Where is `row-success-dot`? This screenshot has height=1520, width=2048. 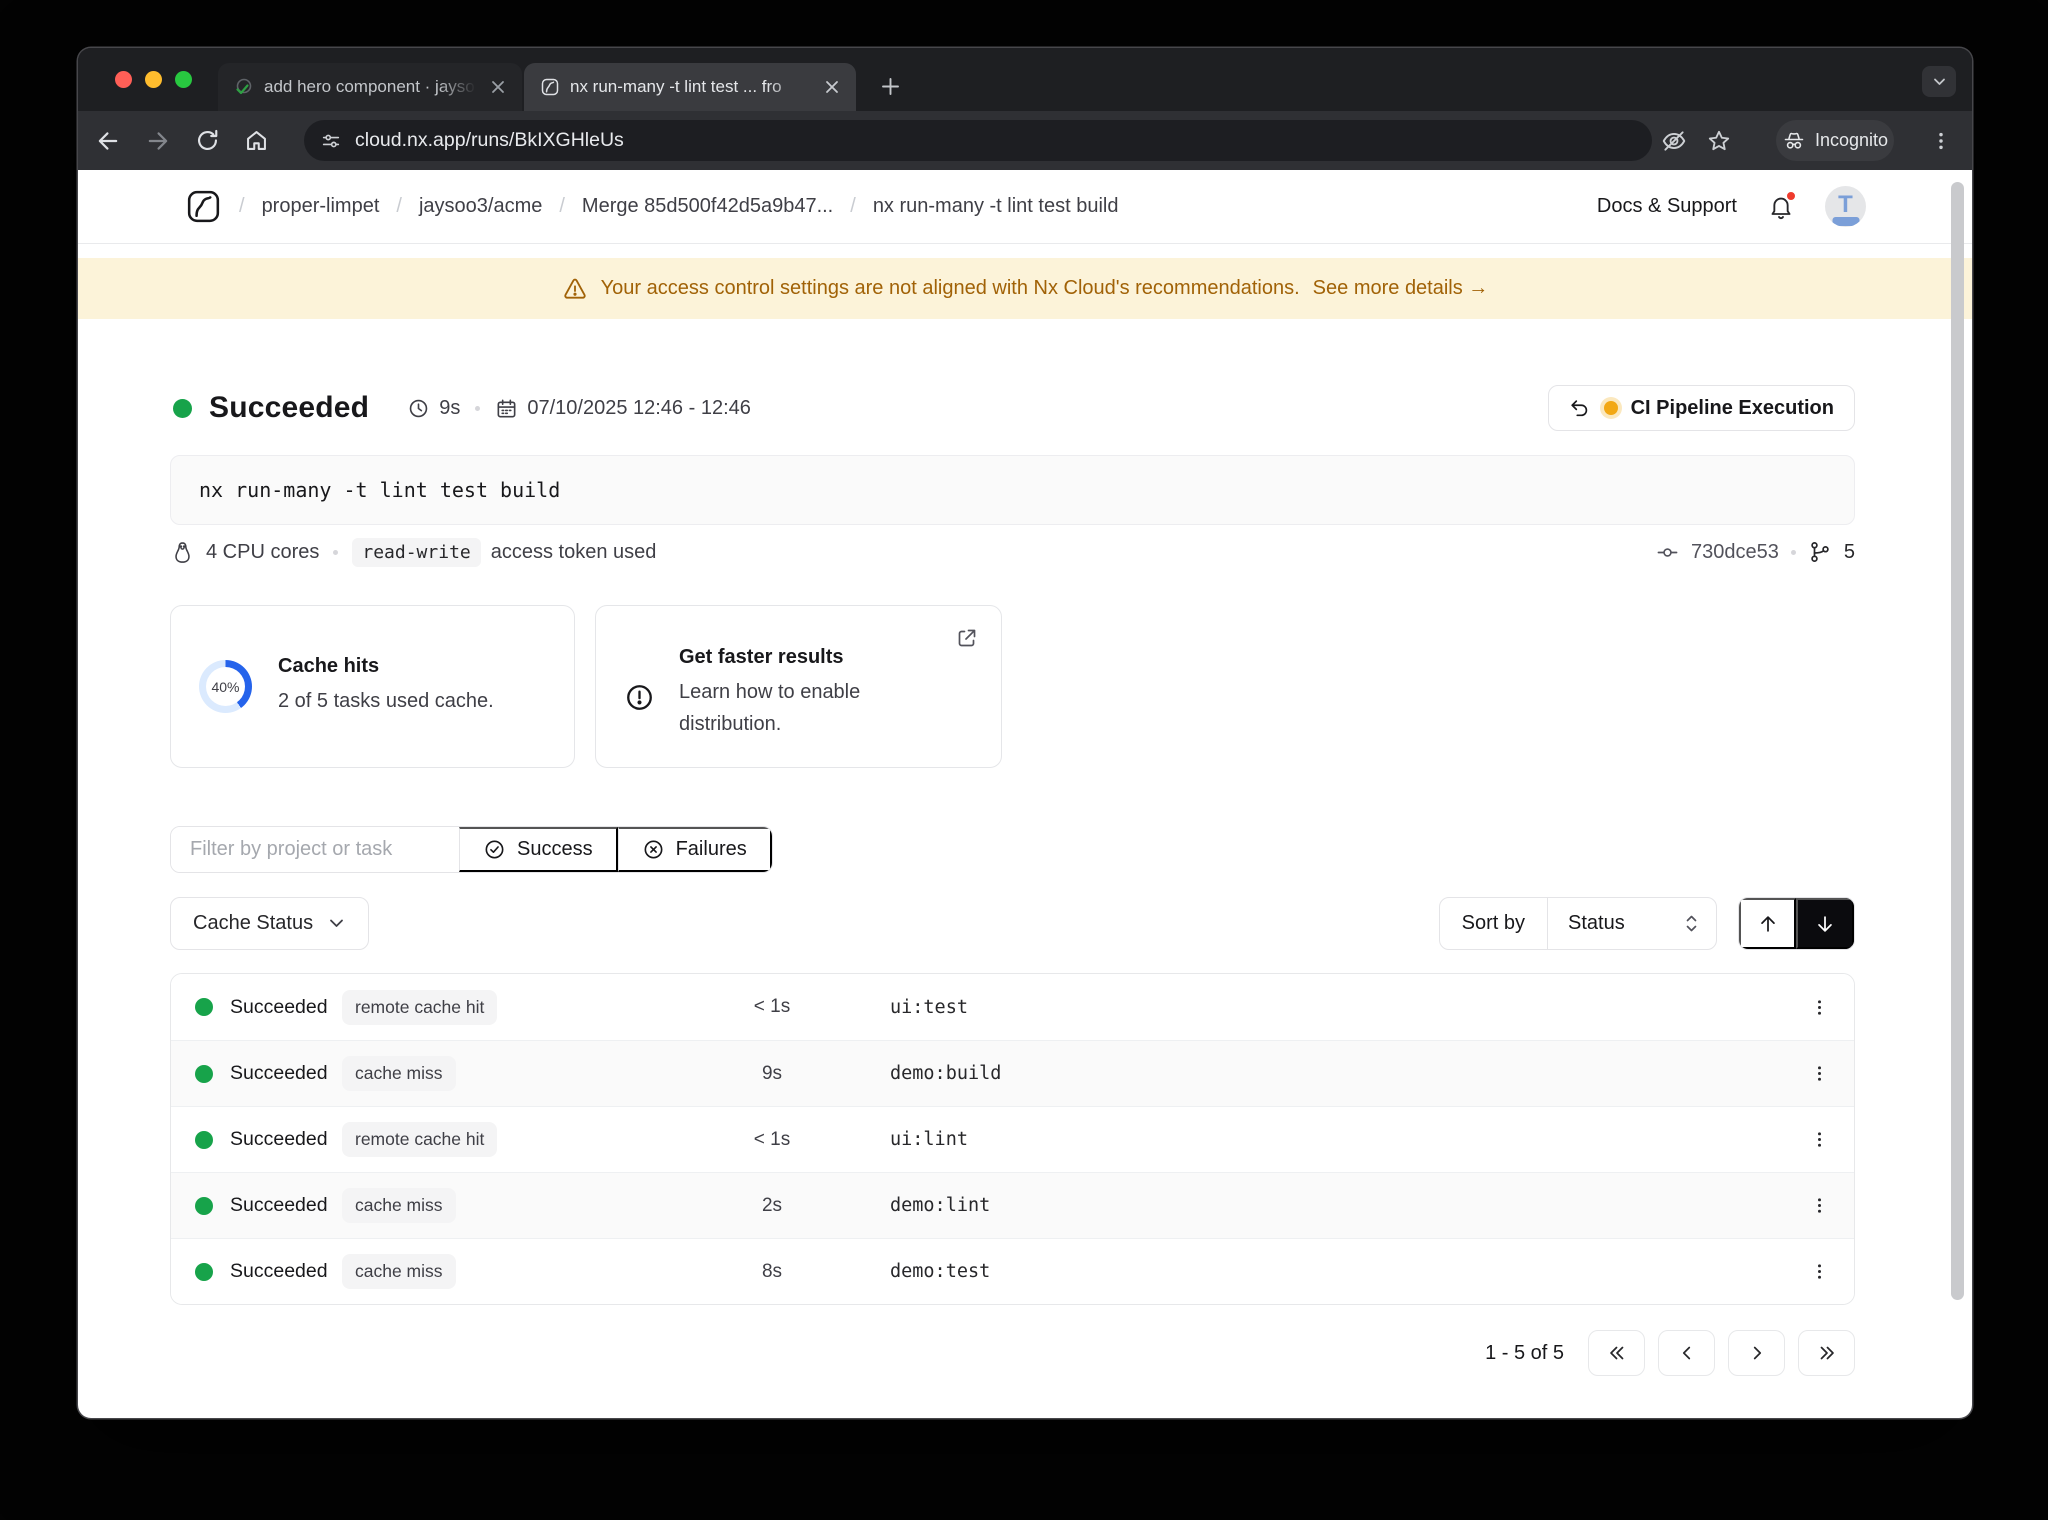 row-success-dot is located at coordinates (204, 1139).